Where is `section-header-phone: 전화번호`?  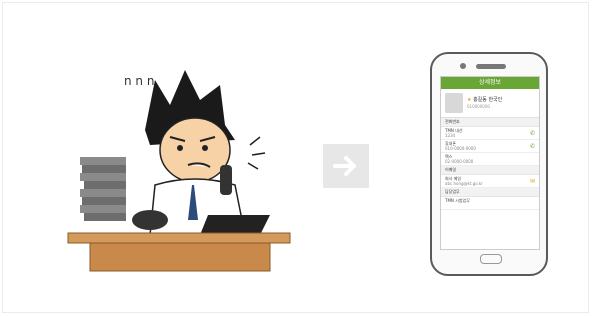 section-header-phone: 전화번호 is located at coordinates (490, 122).